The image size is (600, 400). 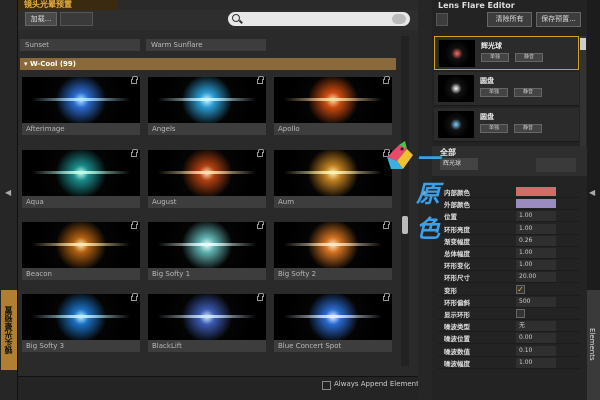 I want to click on tile-label: Beacon, so click(x=81, y=274).